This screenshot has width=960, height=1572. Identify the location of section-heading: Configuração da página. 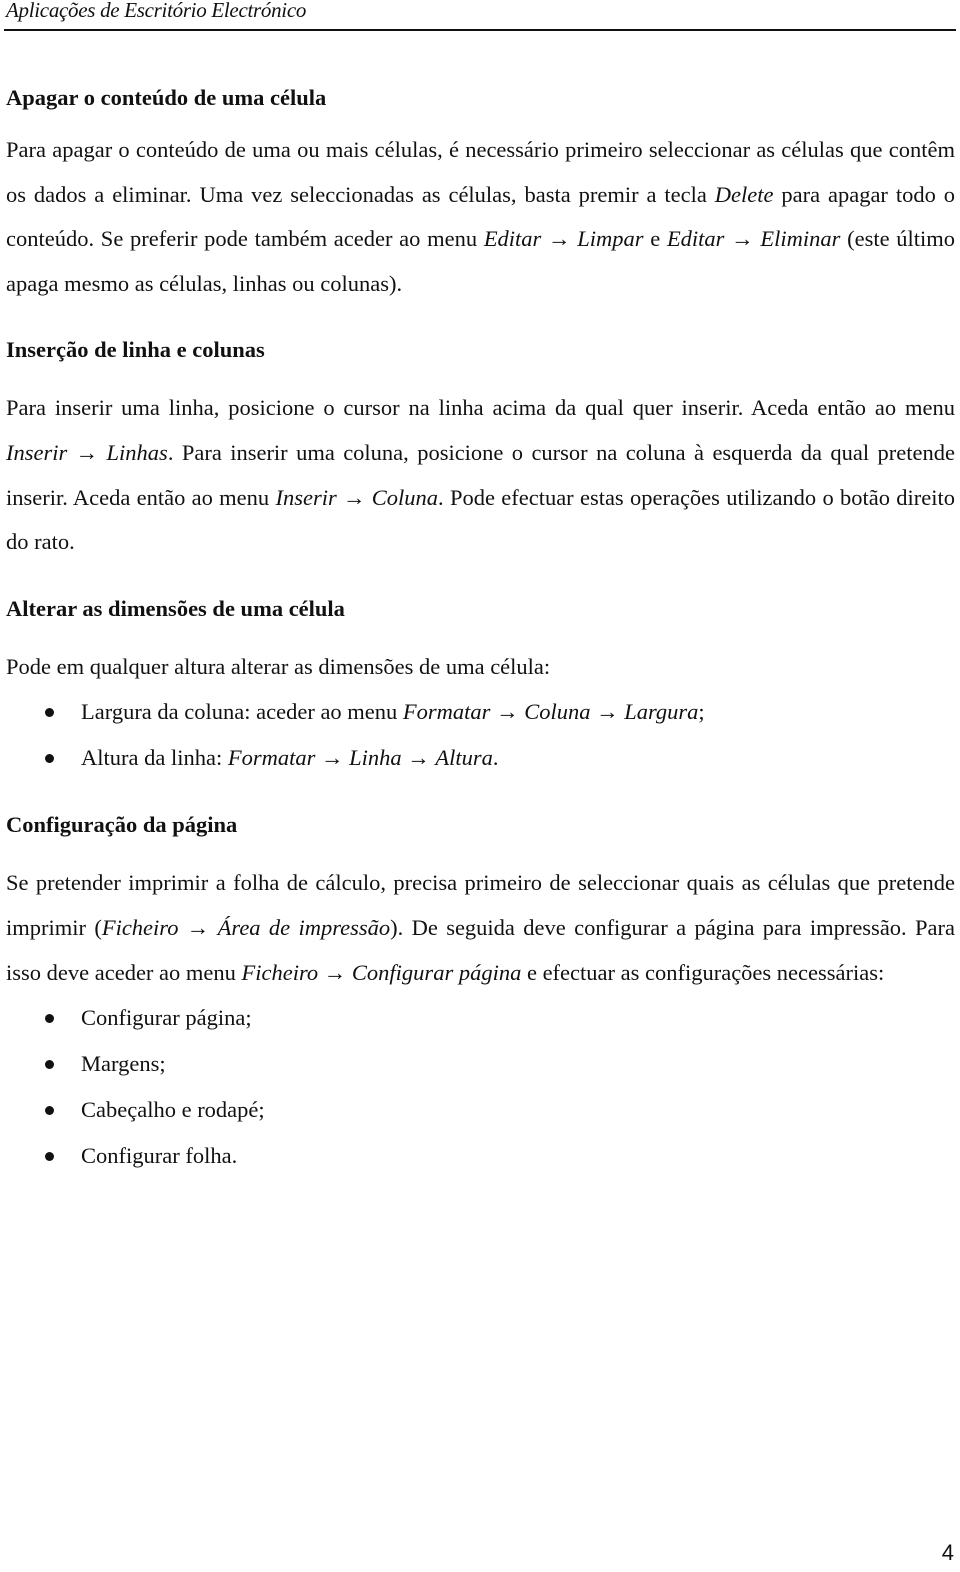
(122, 825).